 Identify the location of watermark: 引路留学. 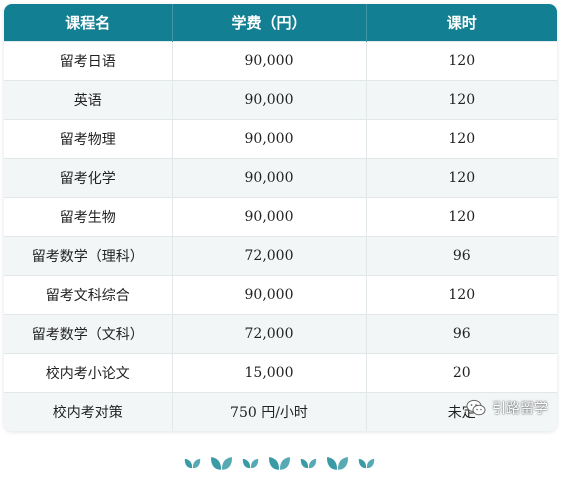
(507, 408).